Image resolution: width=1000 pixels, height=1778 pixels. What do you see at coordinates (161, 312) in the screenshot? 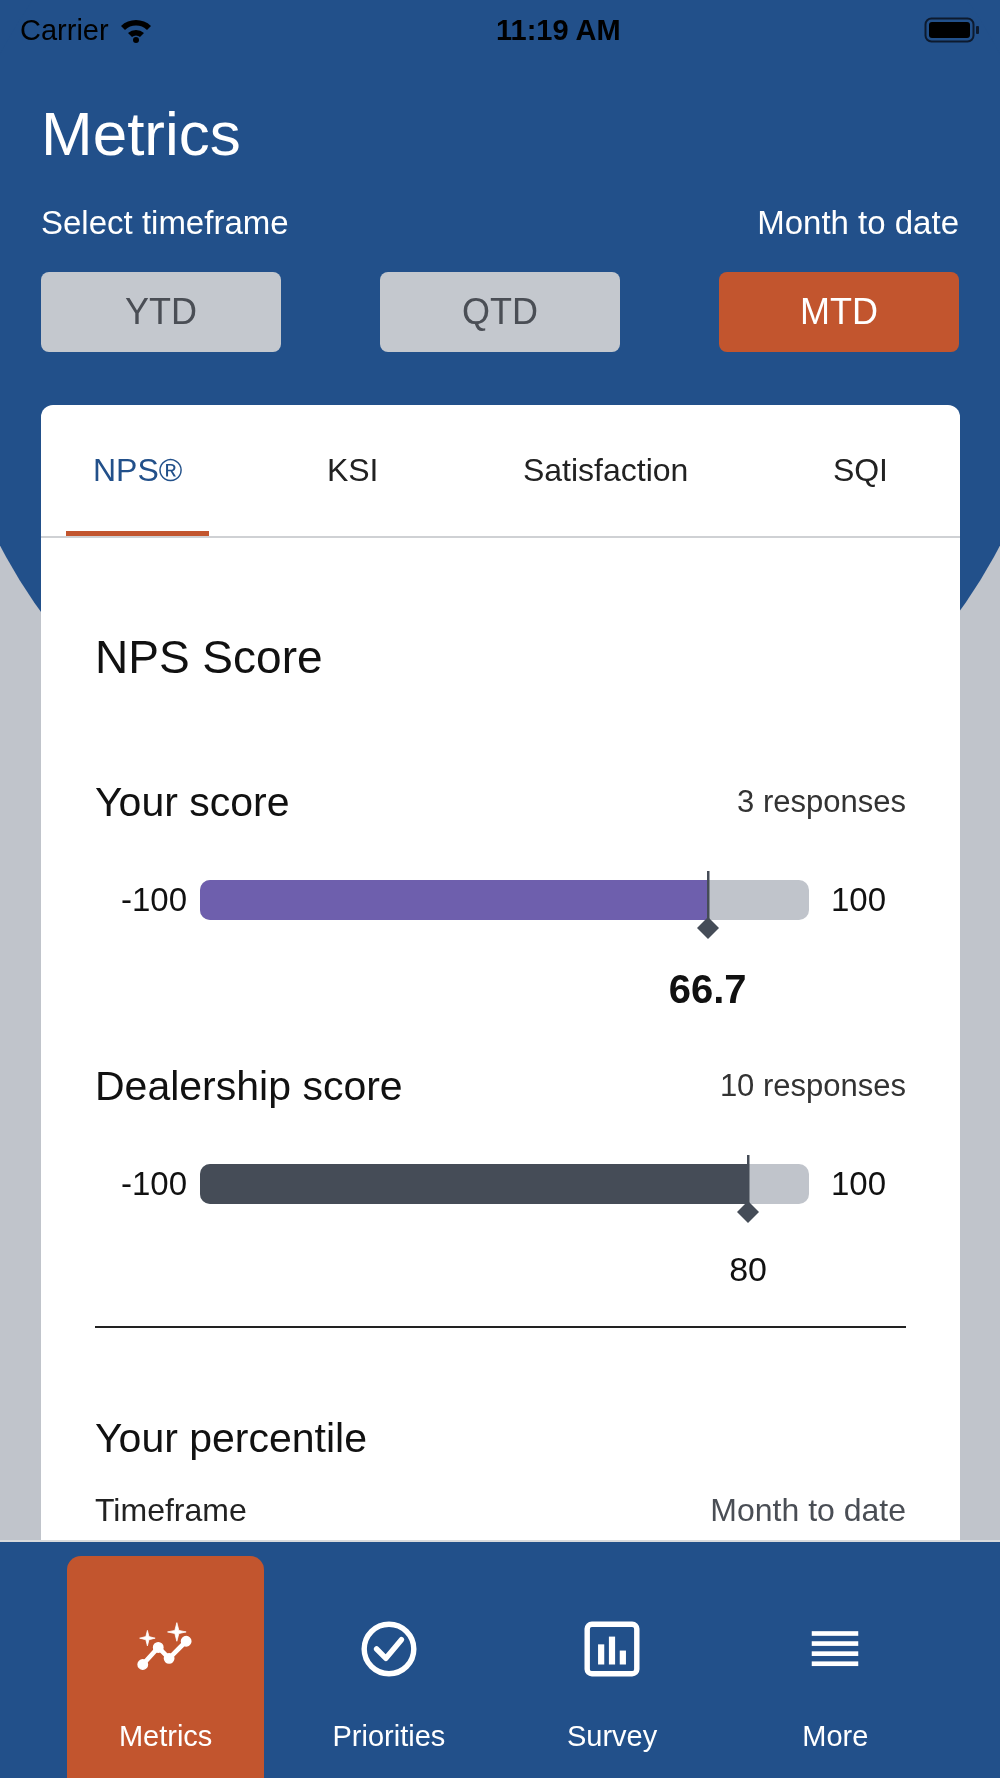
I see `timeframe-button: YTD` at bounding box center [161, 312].